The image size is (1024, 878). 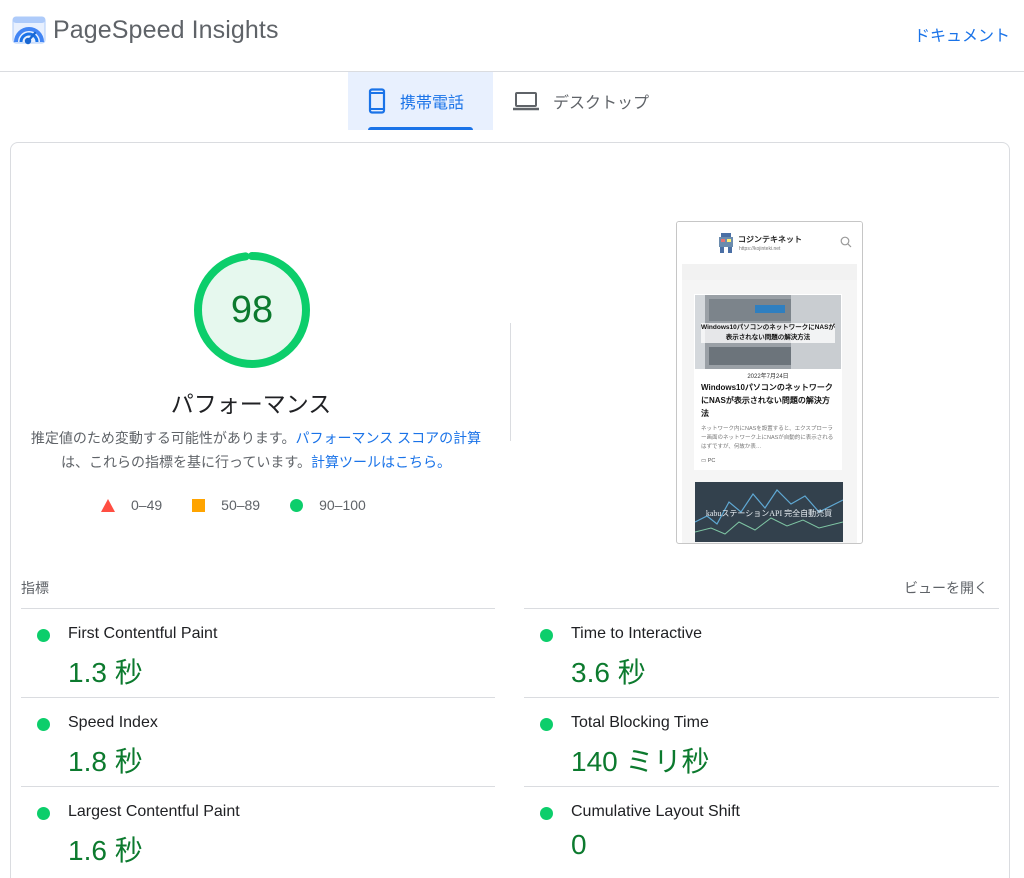 What do you see at coordinates (251, 404) in the screenshot?
I see `performance-title: パフォーマンス` at bounding box center [251, 404].